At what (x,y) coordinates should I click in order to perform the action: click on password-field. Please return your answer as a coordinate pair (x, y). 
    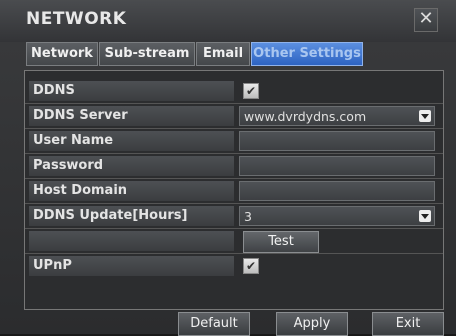
    Looking at the image, I should click on (337, 166).